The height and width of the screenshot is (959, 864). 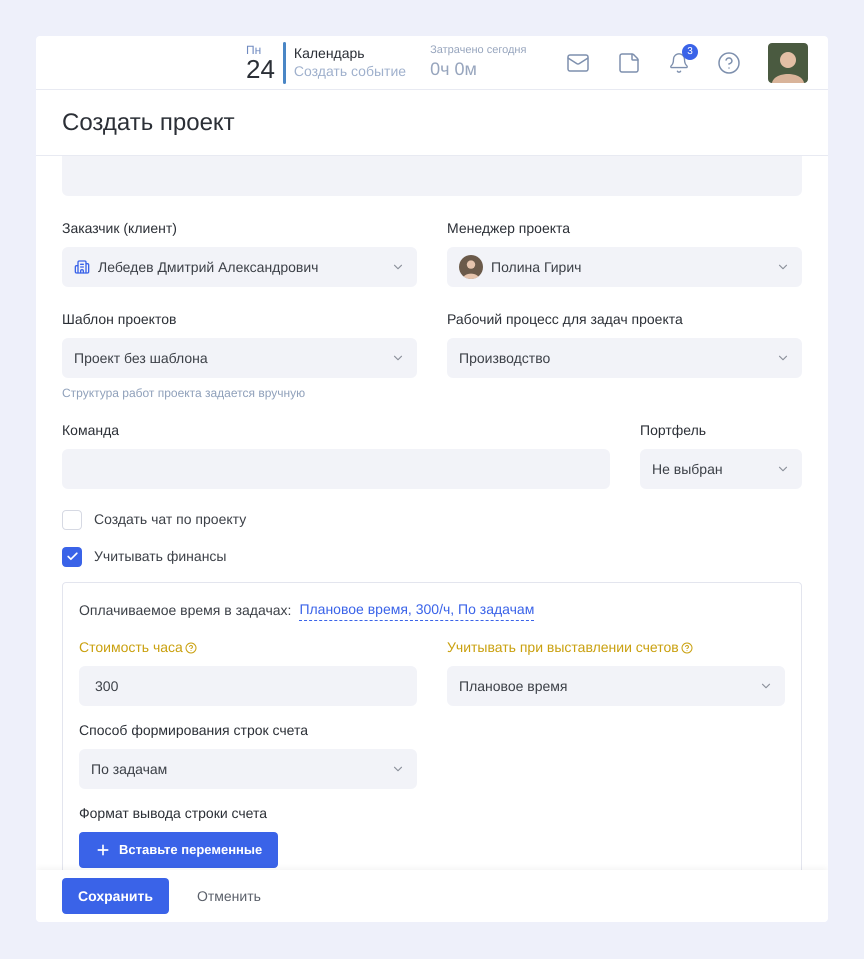 I want to click on note-icon, so click(x=629, y=62).